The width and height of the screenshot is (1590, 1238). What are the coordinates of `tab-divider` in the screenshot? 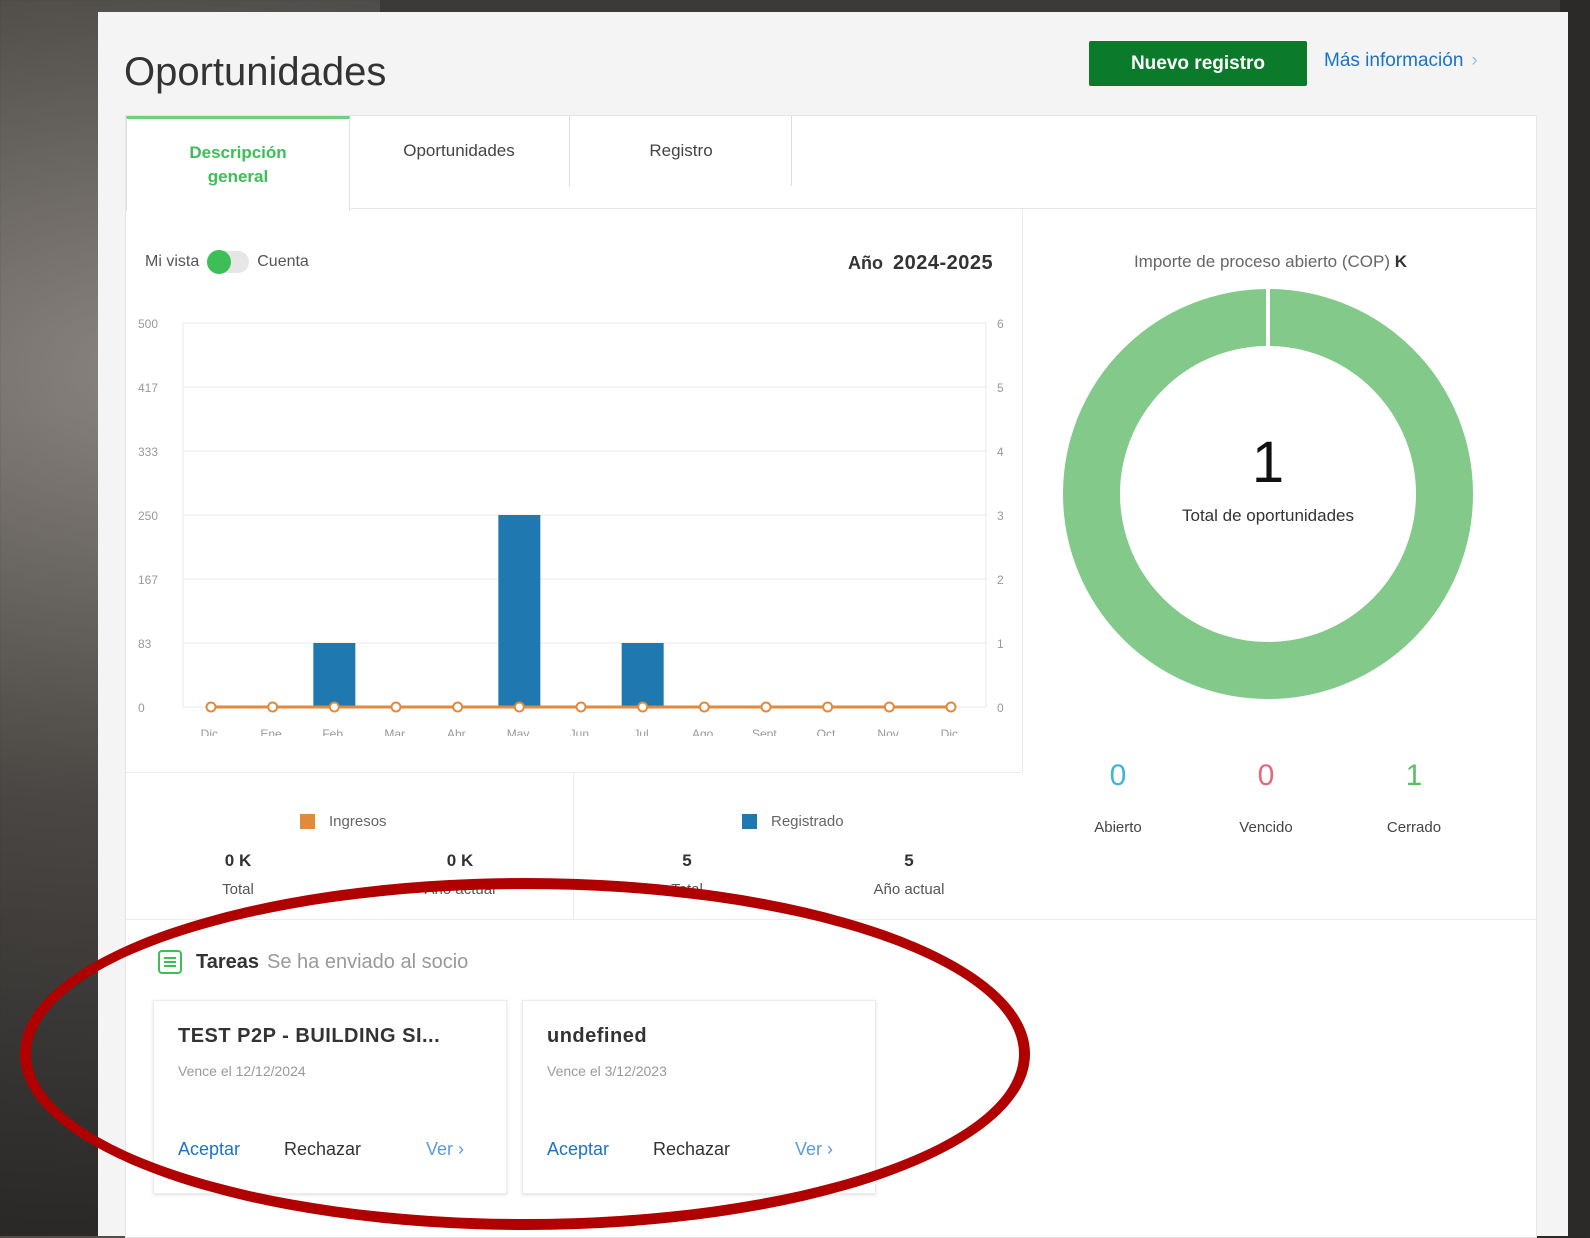 It's located at (791, 151).